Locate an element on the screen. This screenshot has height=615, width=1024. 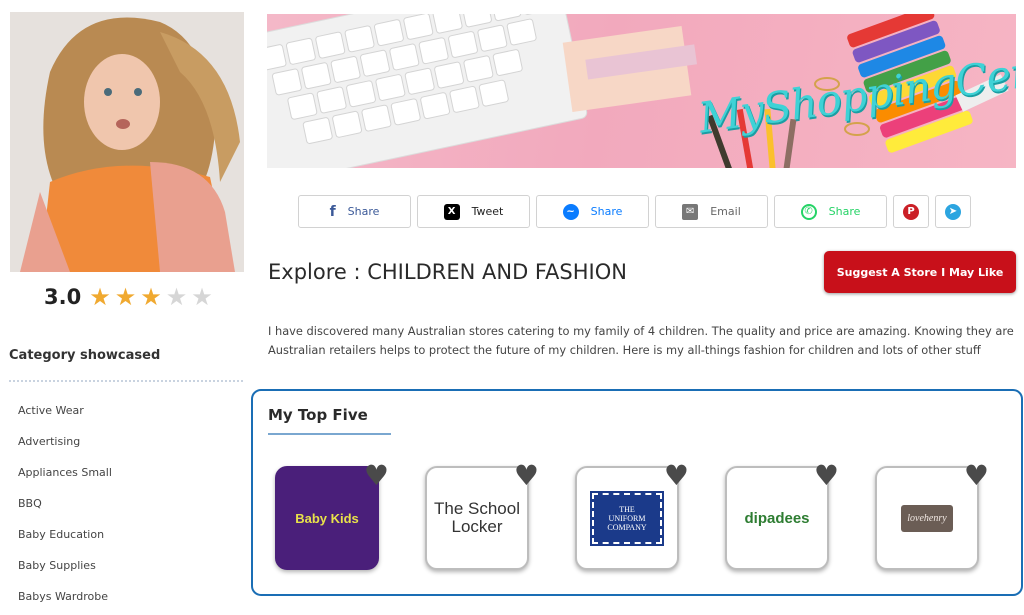
whatsapp-share-button: ✆ Share is located at coordinates (830, 211).